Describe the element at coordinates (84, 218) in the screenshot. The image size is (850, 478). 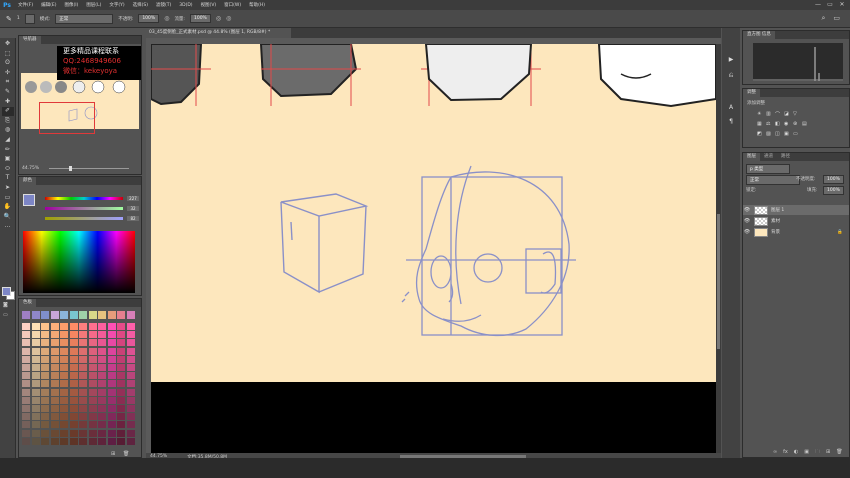
I see `blue-slider` at that location.